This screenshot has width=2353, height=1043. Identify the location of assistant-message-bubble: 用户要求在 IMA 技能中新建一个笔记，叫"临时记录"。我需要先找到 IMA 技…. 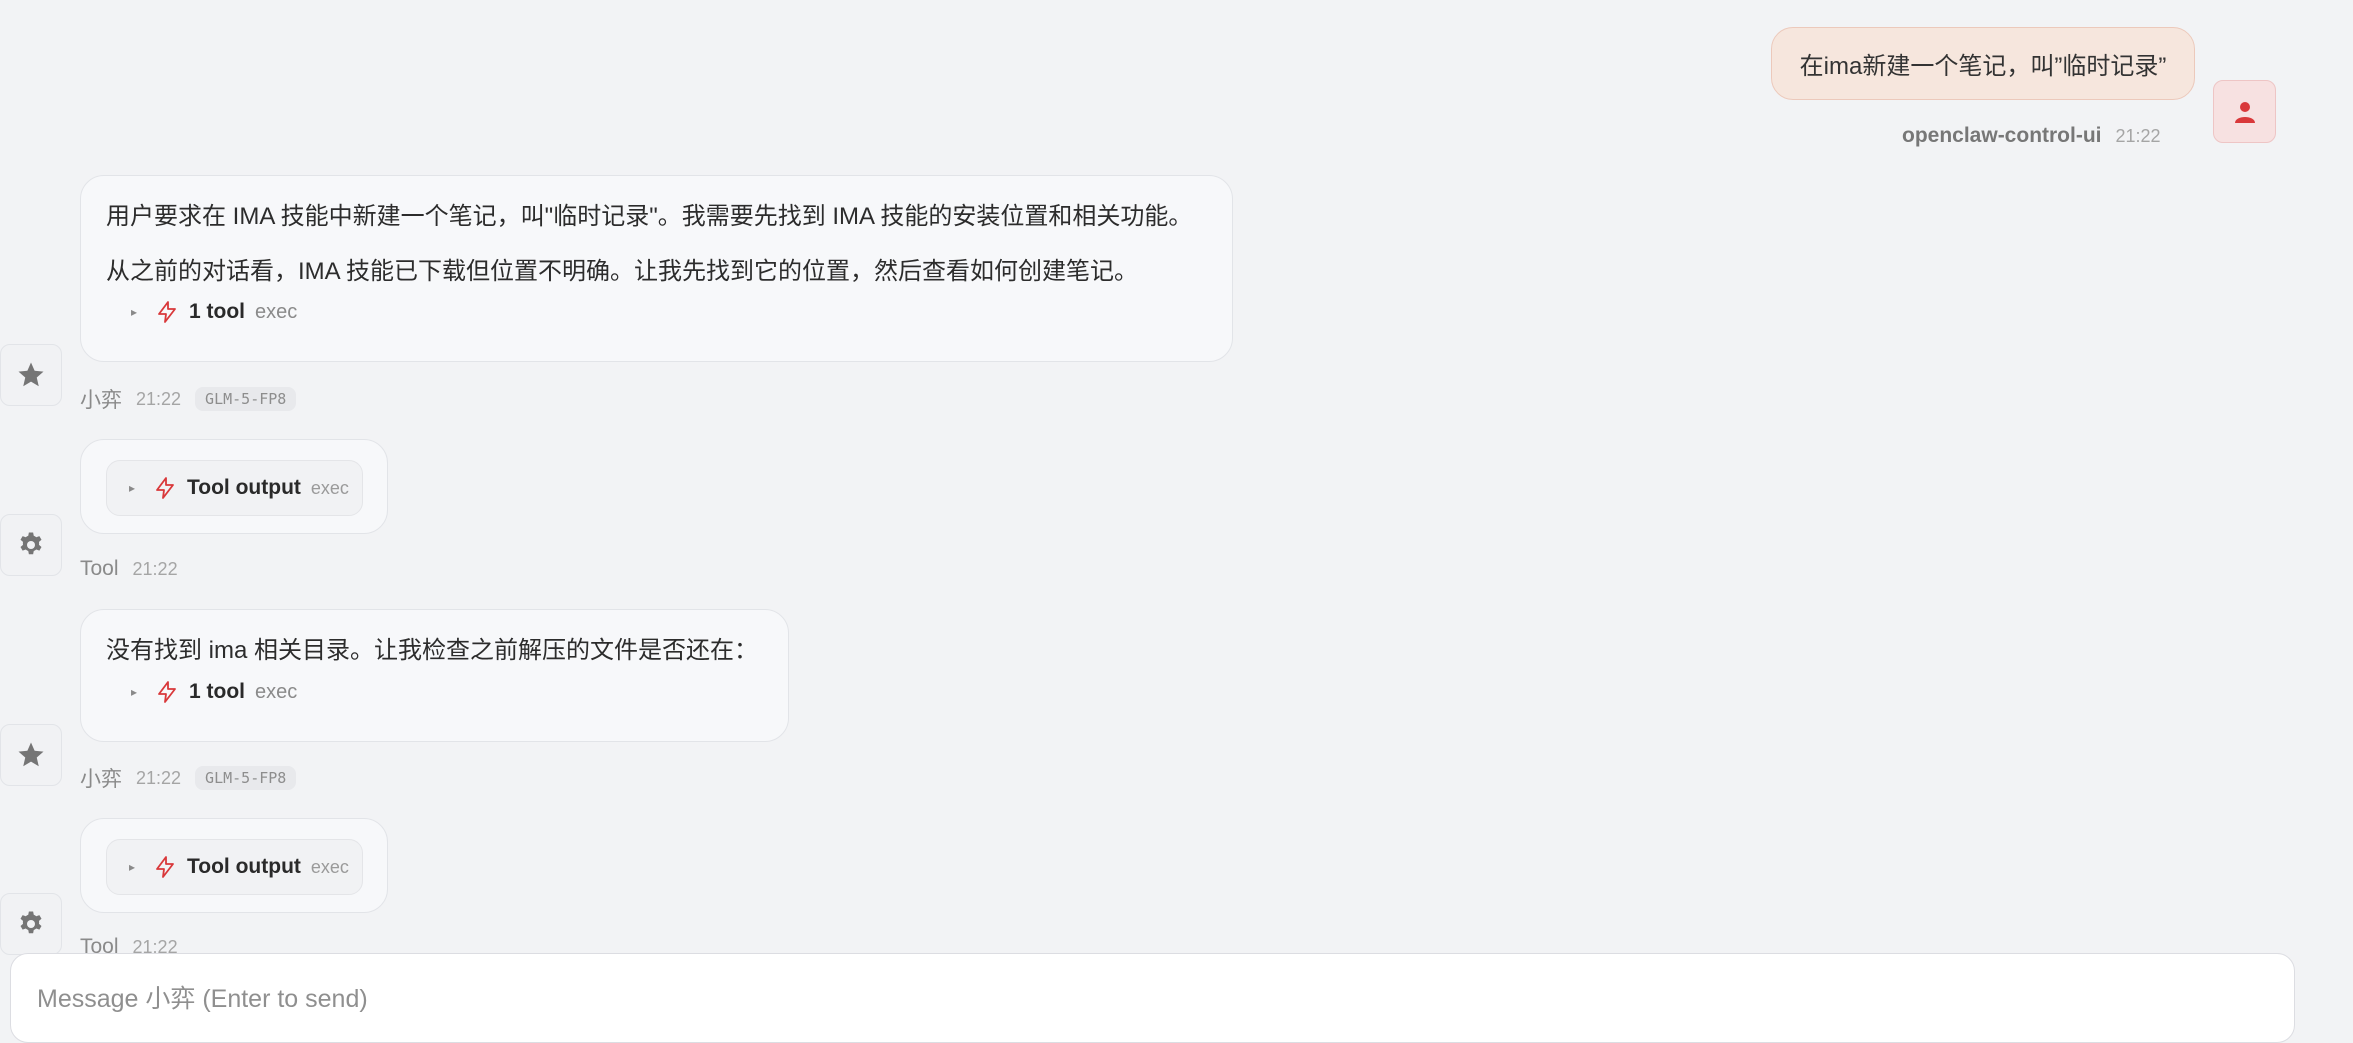
(656, 268).